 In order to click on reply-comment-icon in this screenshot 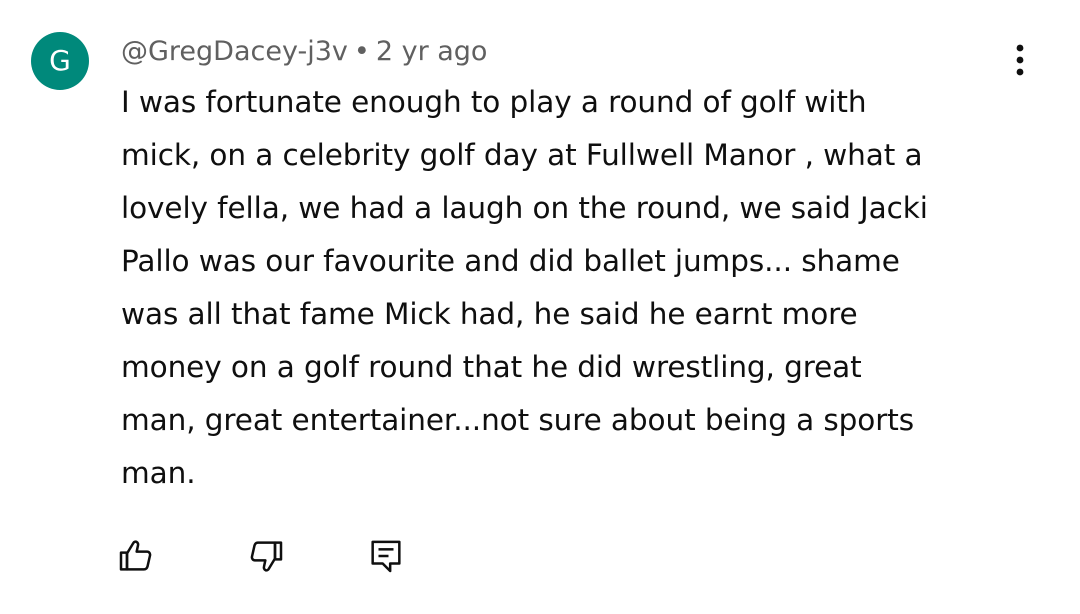, I will do `click(386, 556)`.